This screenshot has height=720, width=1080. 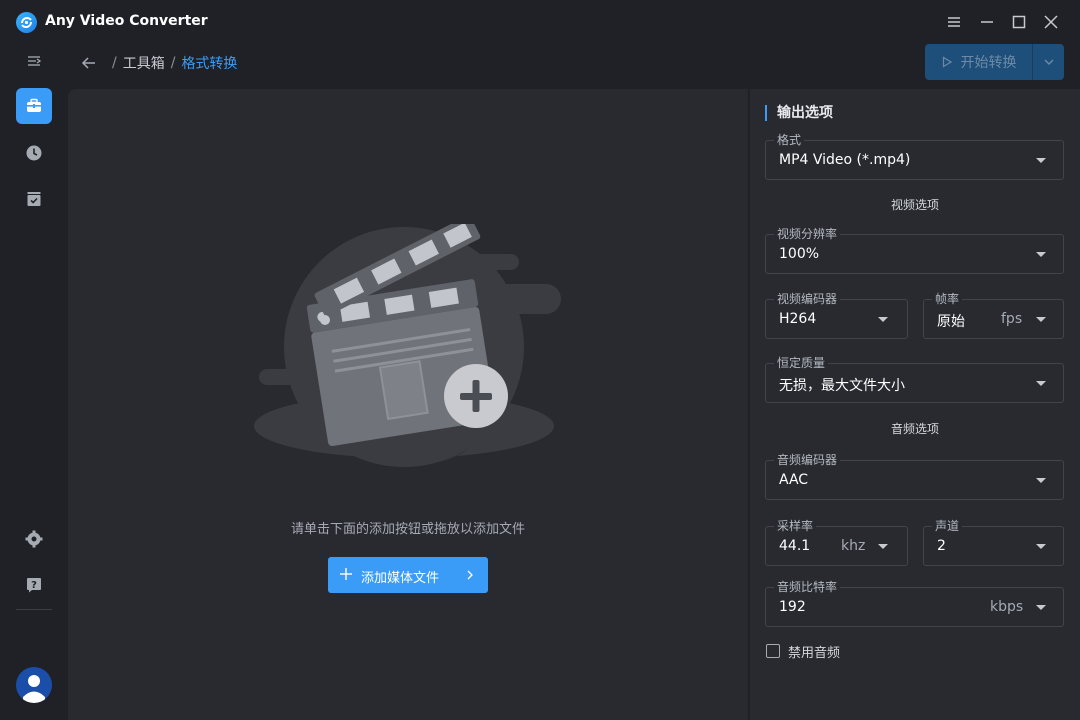 I want to click on resolution-label: 视频分辨率, so click(x=807, y=234).